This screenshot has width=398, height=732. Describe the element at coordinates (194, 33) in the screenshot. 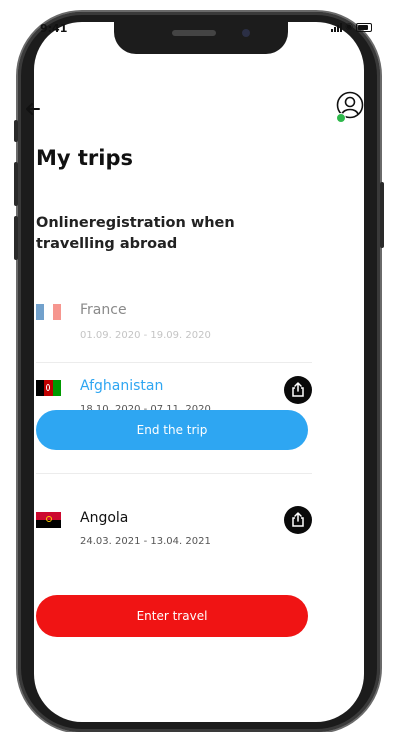

I see `speaker` at that location.